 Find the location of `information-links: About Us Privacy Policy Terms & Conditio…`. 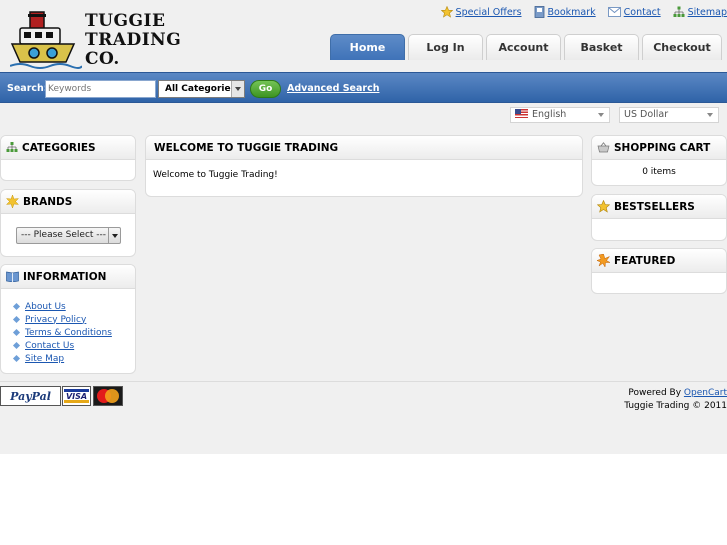

information-links: About Us Privacy Policy Terms & Conditio… is located at coordinates (62, 332).